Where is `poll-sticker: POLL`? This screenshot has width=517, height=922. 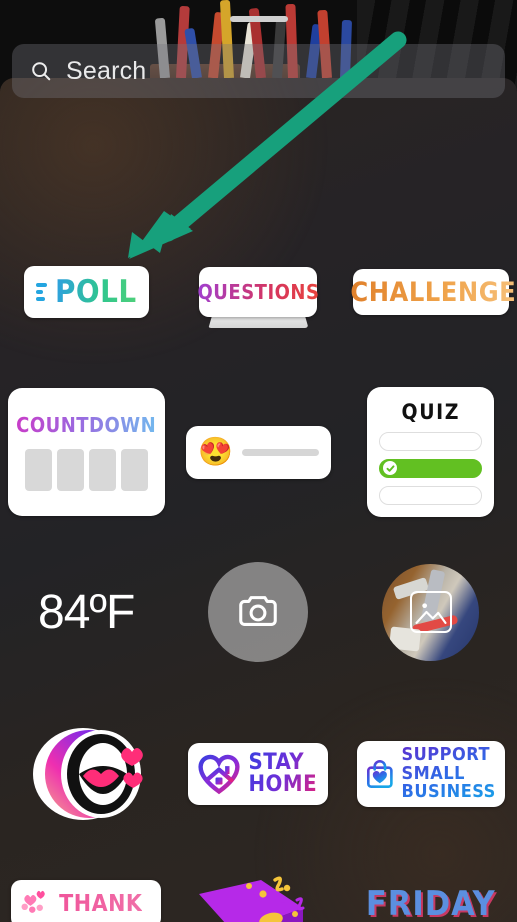
poll-sticker: POLL is located at coordinates (86, 292).